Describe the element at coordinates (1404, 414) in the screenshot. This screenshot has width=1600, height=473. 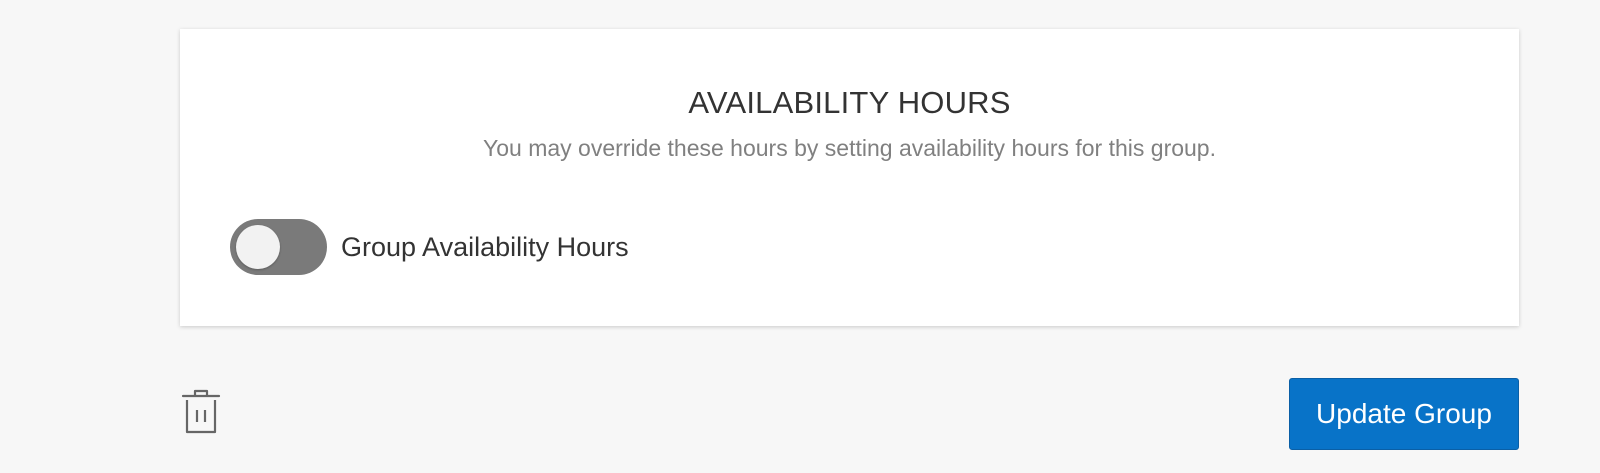
I see `update-group-button: Update Group` at that location.